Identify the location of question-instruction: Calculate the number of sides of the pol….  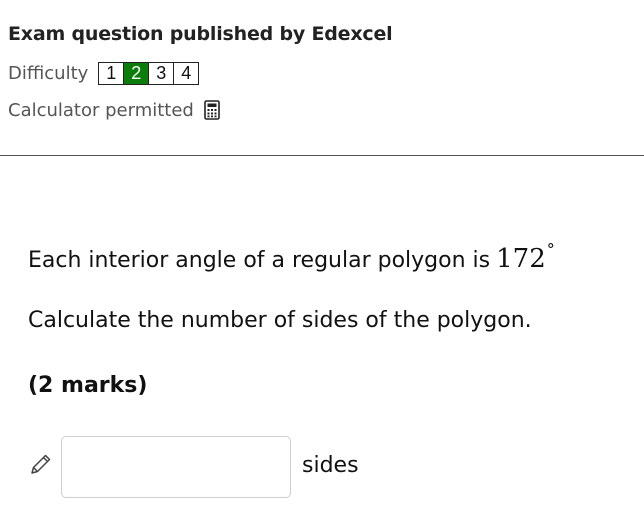
(280, 320).